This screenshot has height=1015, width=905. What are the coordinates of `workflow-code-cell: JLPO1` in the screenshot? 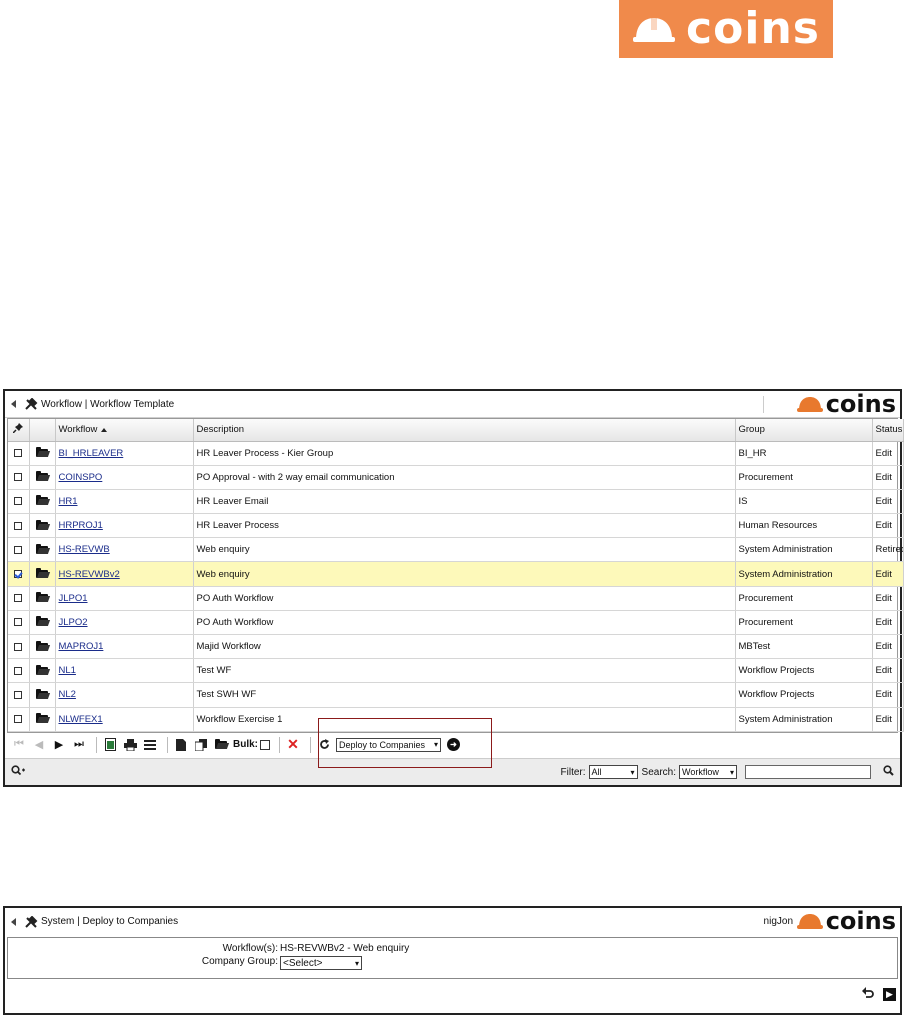 It's located at (124, 598).